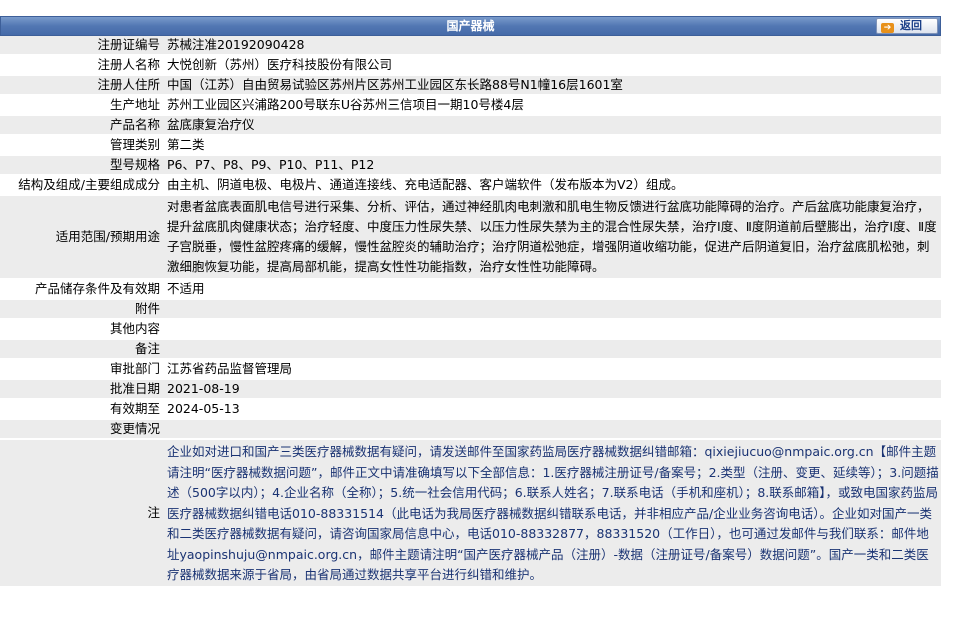  I want to click on table-row: 注册证编号 苏械注准20192090428, so click(470, 46).